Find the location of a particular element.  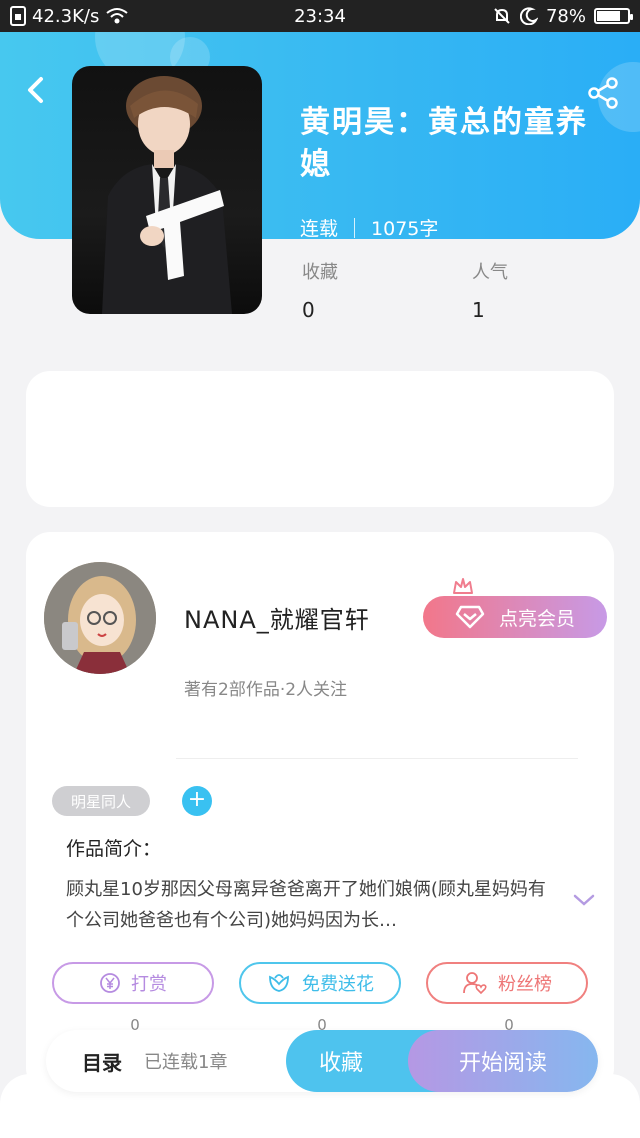

stat-value: 1 is located at coordinates (478, 310).